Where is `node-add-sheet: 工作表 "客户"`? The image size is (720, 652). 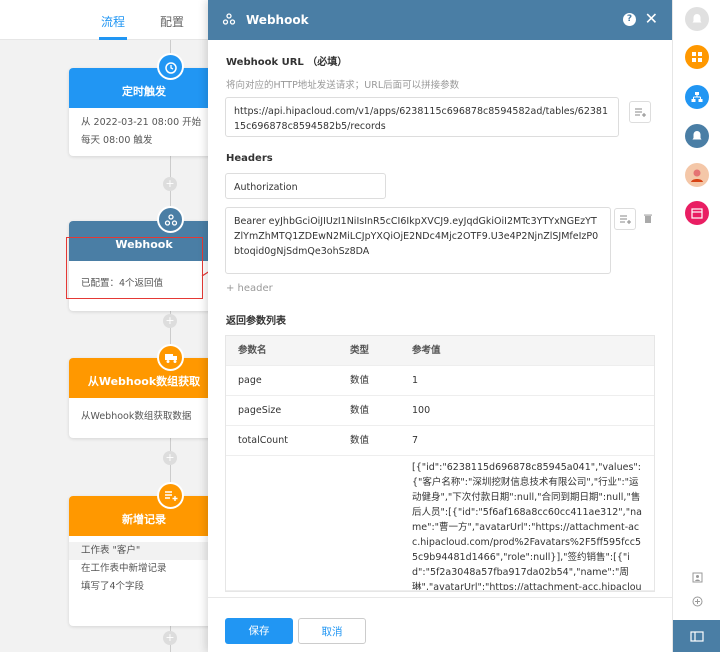
node-add-sheet: 工作表 "客户" is located at coordinates (144, 551).